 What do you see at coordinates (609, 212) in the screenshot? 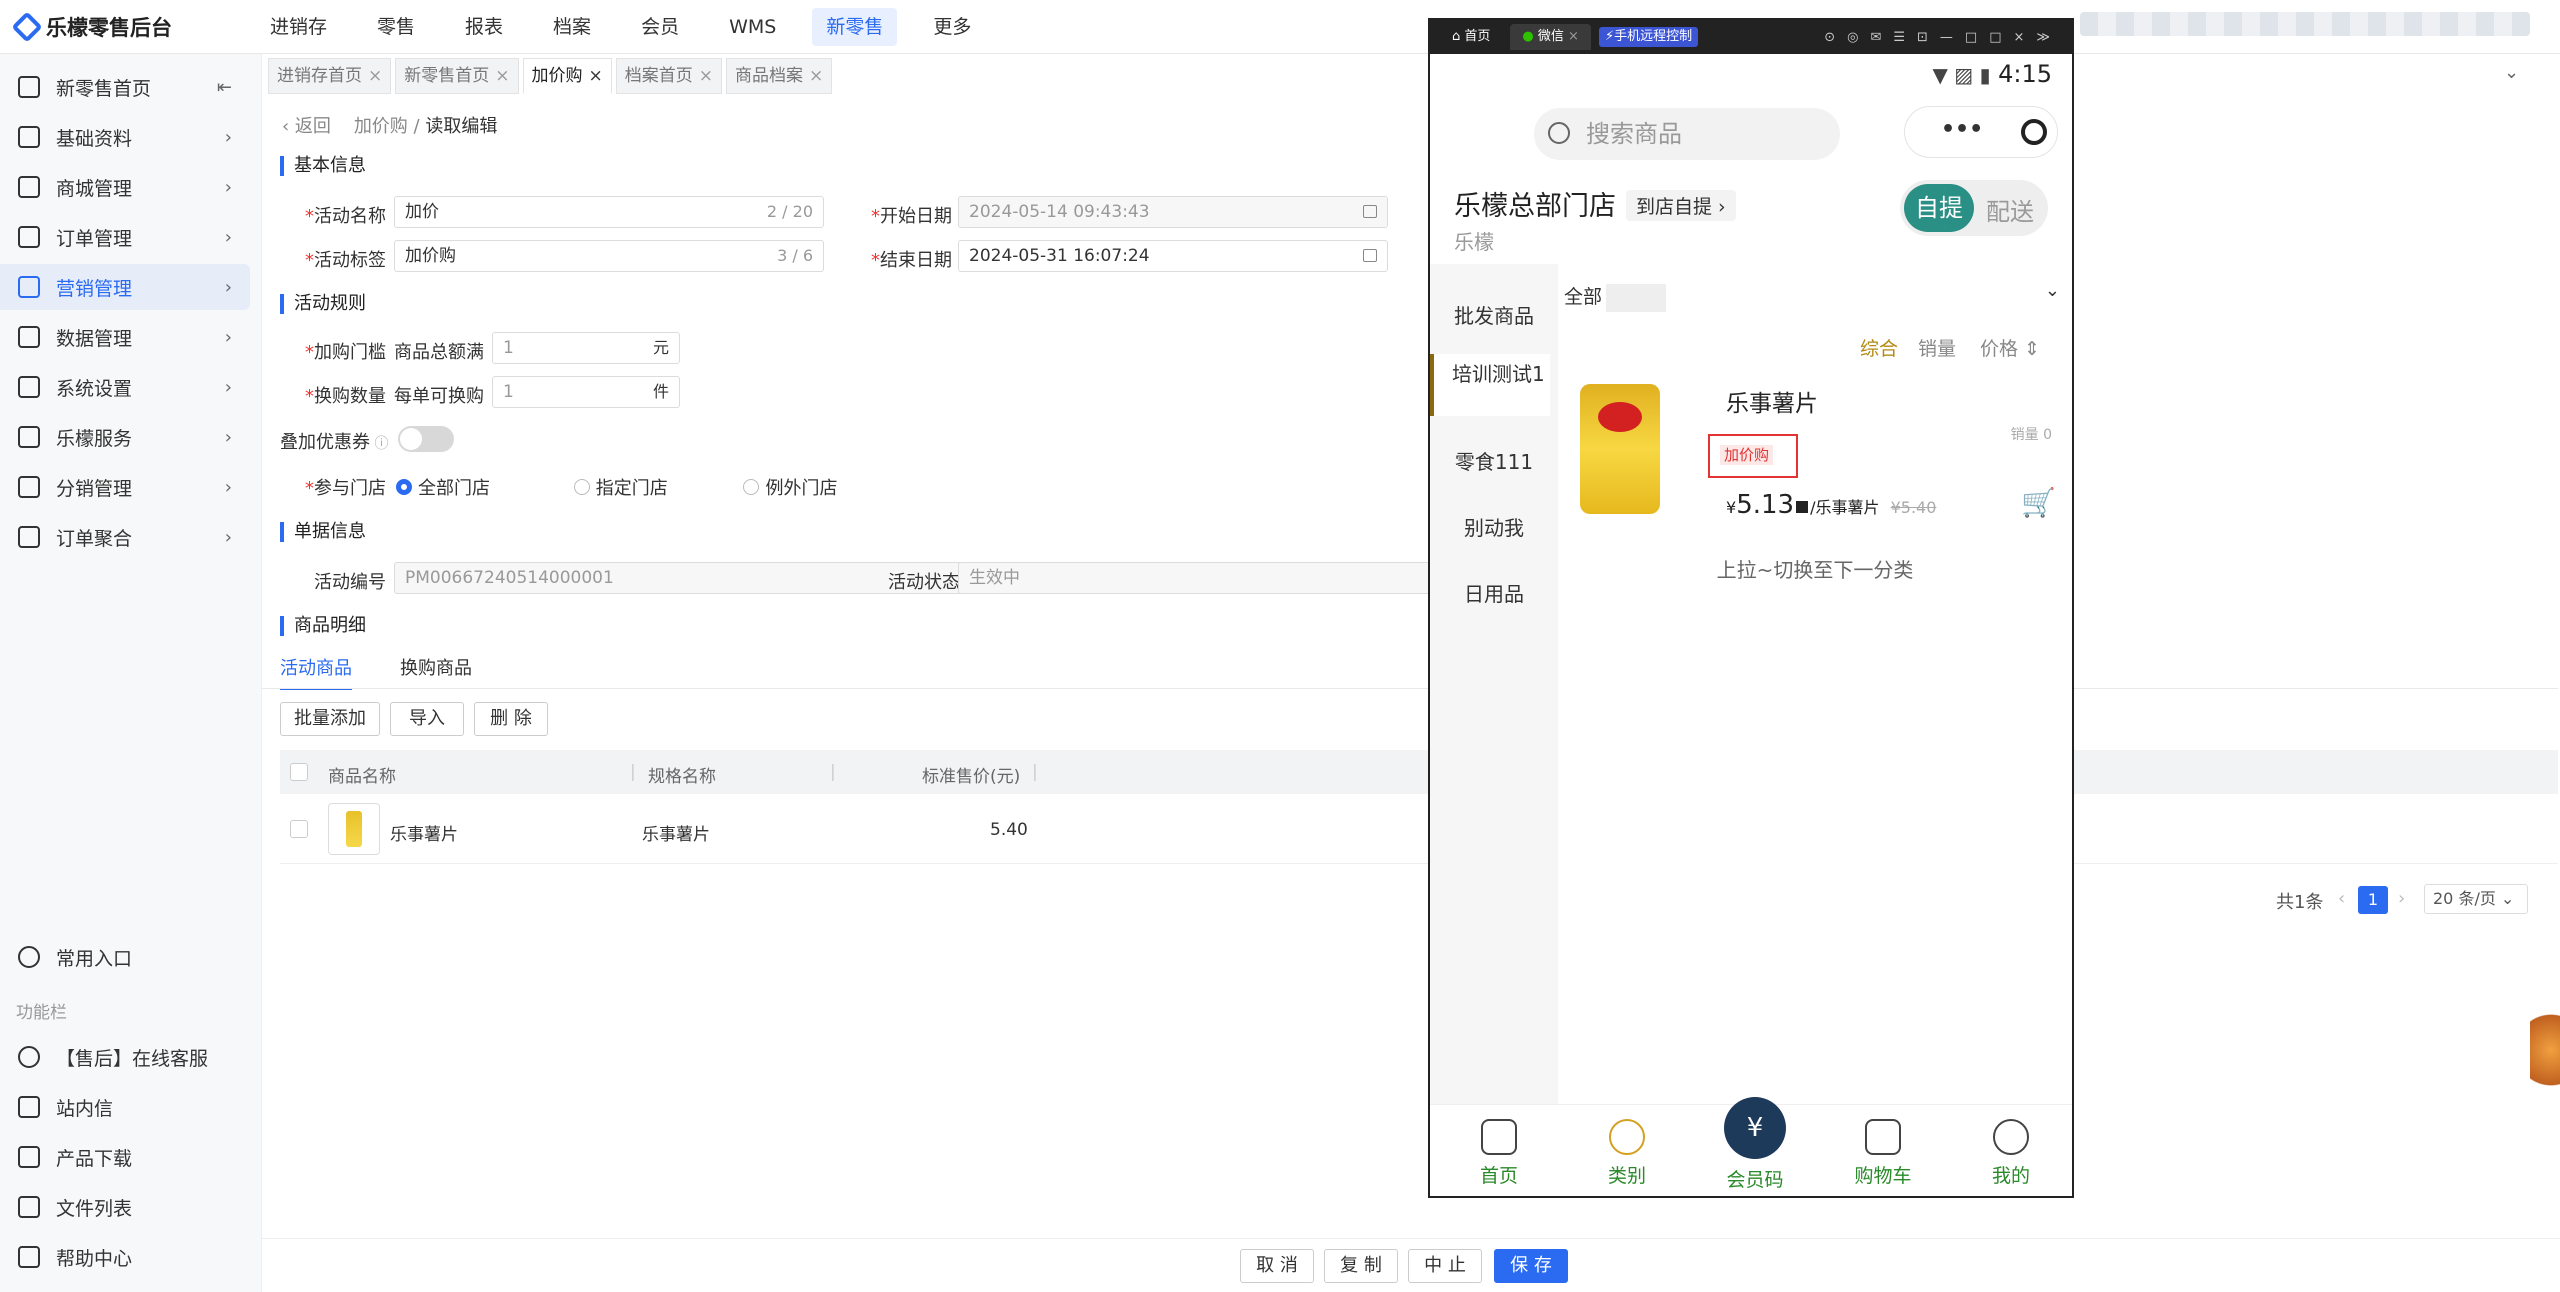
I see `name-input: 加价 2 / 20` at bounding box center [609, 212].